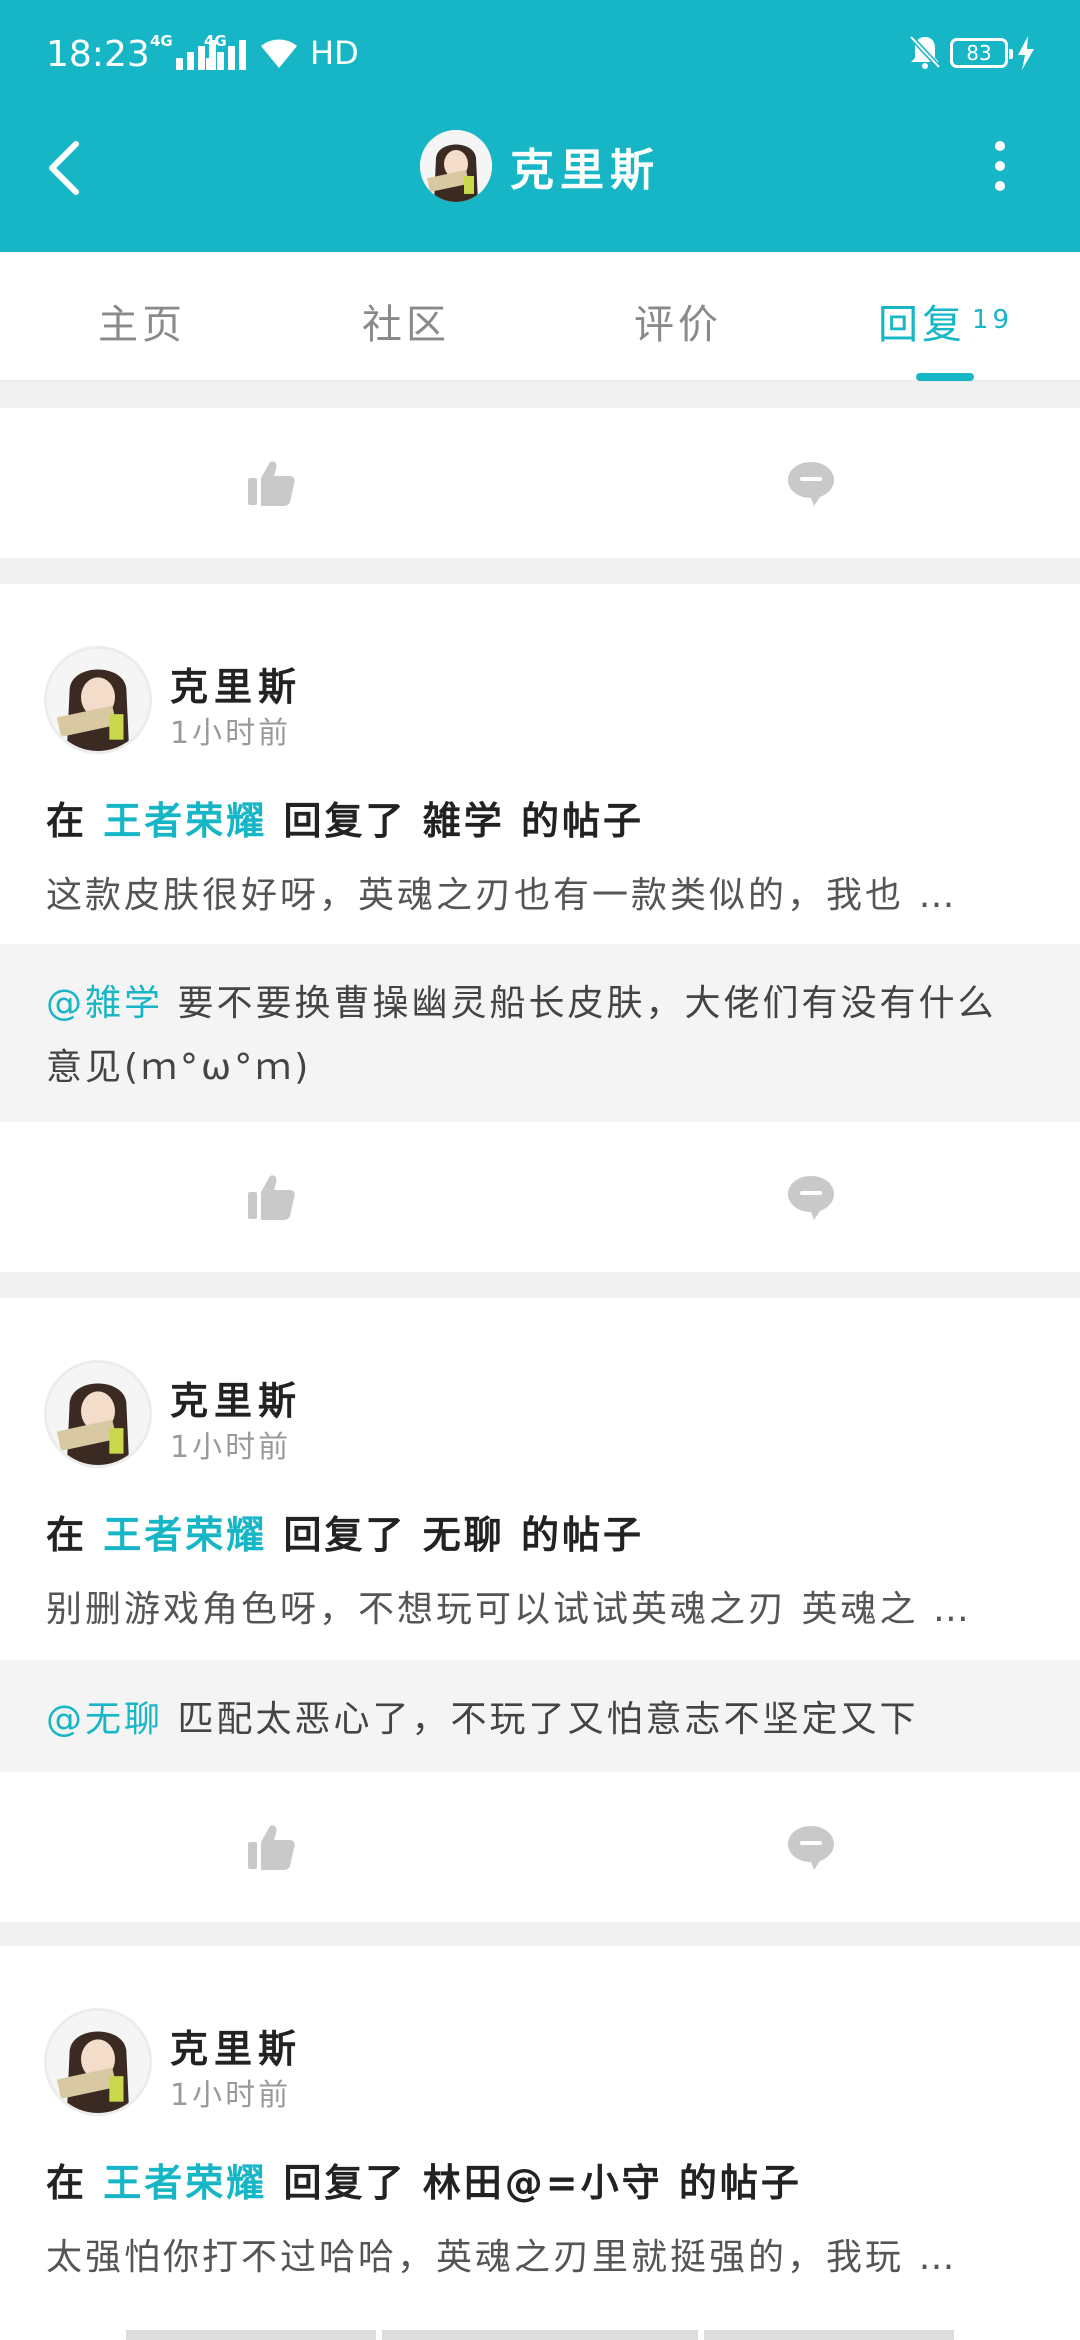  I want to click on target-user: 林田@=小守, so click(543, 2183).